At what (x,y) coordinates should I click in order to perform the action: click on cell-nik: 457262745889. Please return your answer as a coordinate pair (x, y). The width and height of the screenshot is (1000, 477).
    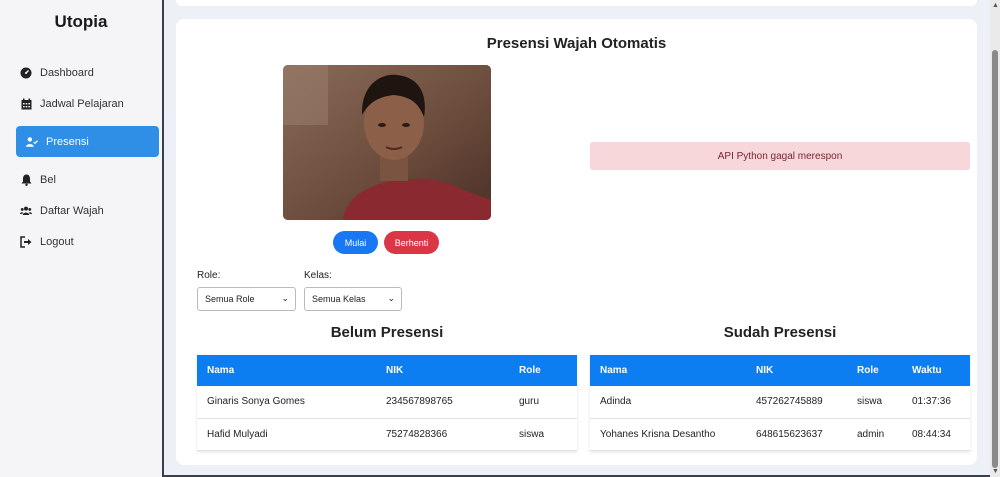
    Looking at the image, I should click on (796, 402).